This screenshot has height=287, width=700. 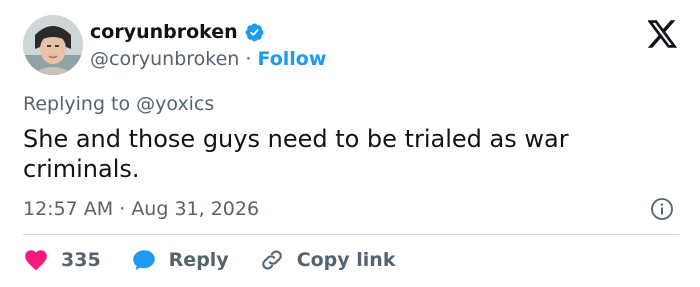 What do you see at coordinates (198, 260) in the screenshot?
I see `reply-label: Reply` at bounding box center [198, 260].